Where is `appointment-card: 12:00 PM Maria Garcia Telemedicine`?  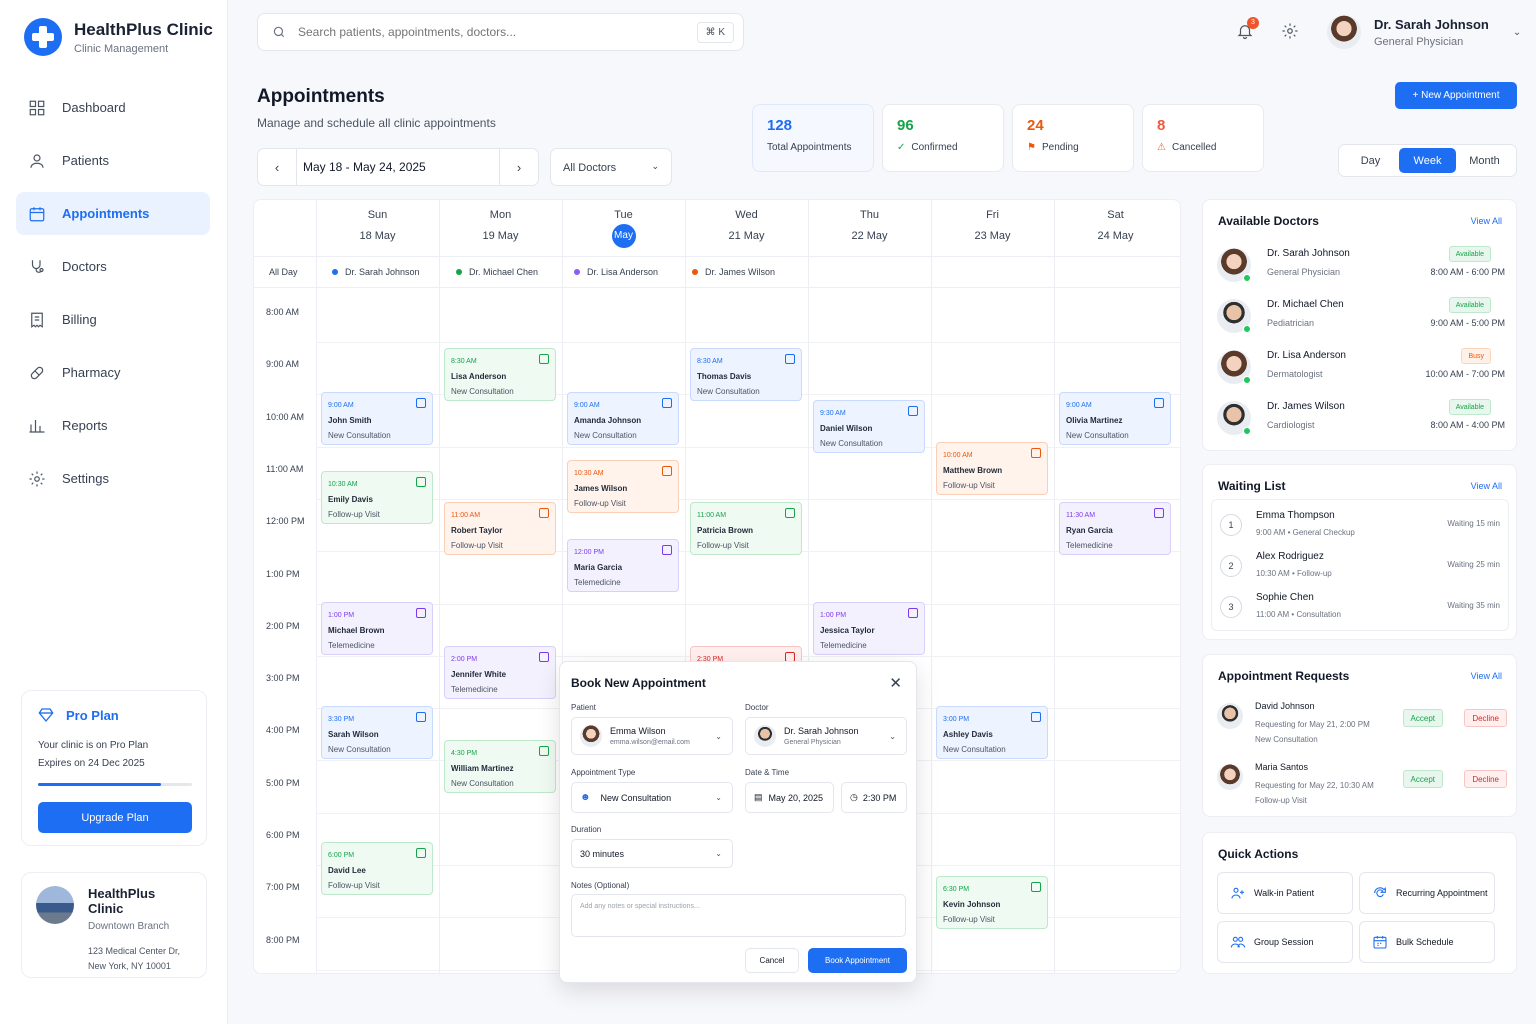 appointment-card: 12:00 PM Maria Garcia Telemedicine is located at coordinates (623, 565).